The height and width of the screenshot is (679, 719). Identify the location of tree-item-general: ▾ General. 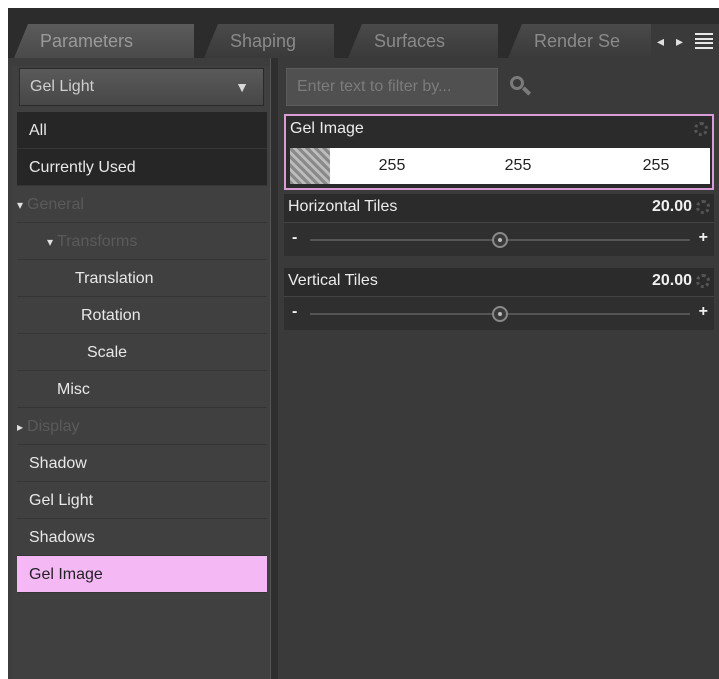
(142, 204).